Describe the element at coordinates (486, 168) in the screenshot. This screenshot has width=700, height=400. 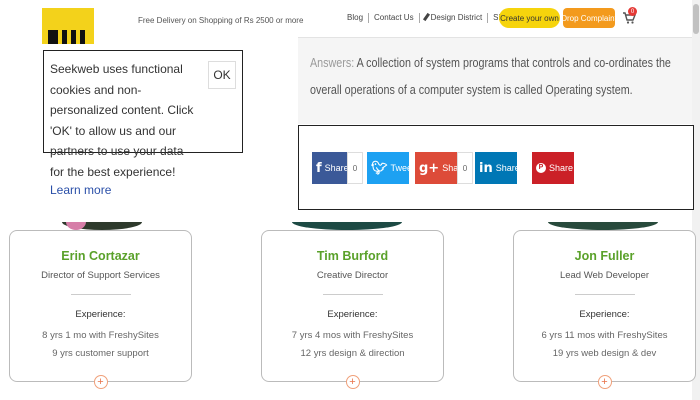
I see `linkedin-icon: in` at that location.